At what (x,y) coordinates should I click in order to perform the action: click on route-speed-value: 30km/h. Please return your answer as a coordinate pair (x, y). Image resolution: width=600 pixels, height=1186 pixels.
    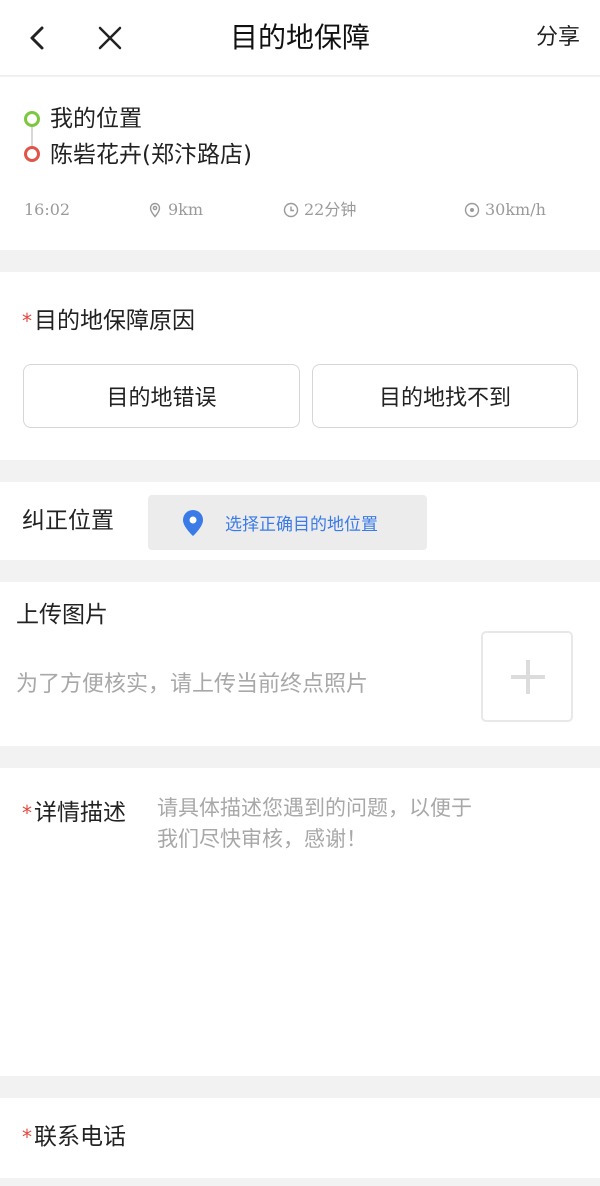
    Looking at the image, I should click on (515, 209).